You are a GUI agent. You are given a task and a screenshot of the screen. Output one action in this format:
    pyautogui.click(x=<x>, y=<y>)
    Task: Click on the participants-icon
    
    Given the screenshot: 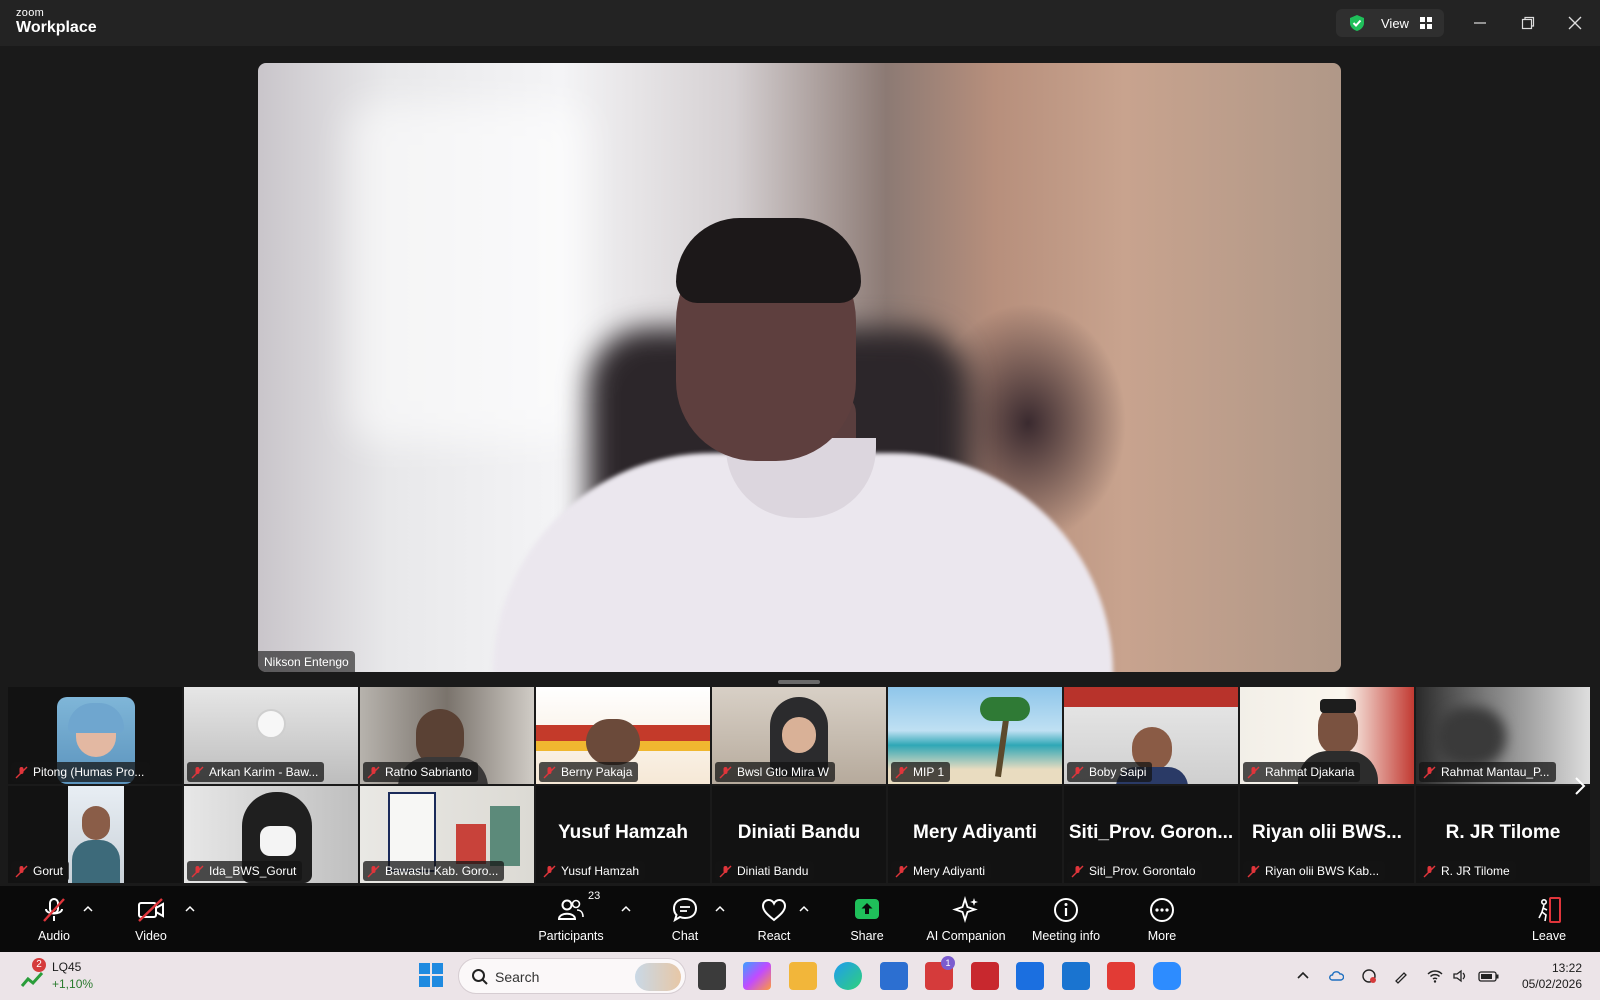 What is the action you would take?
    pyautogui.click(x=570, y=909)
    